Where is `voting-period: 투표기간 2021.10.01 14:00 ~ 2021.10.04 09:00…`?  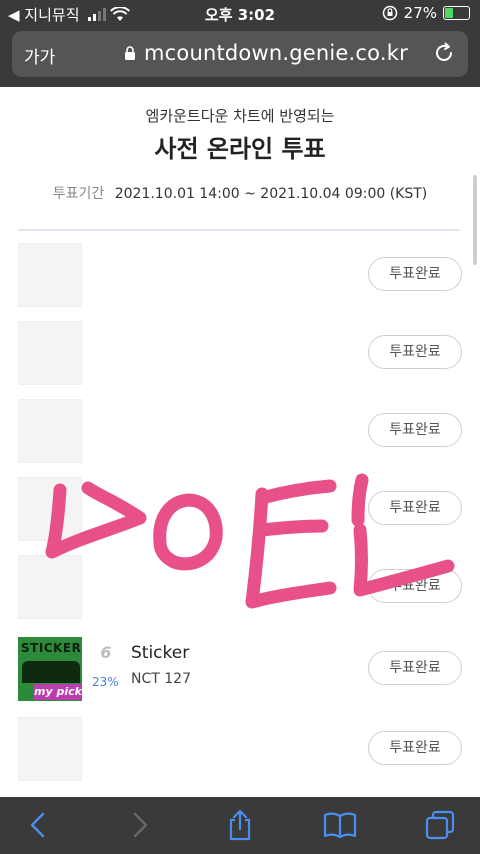 voting-period: 투표기간 2021.10.01 14:00 ~ 2021.10.04 09:00… is located at coordinates (240, 193).